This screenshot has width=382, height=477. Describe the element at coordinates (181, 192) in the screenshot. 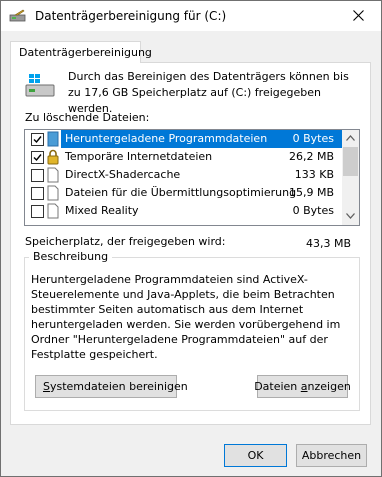

I see `item-name: Dateien für die Übermittlungsoptimierung` at that location.